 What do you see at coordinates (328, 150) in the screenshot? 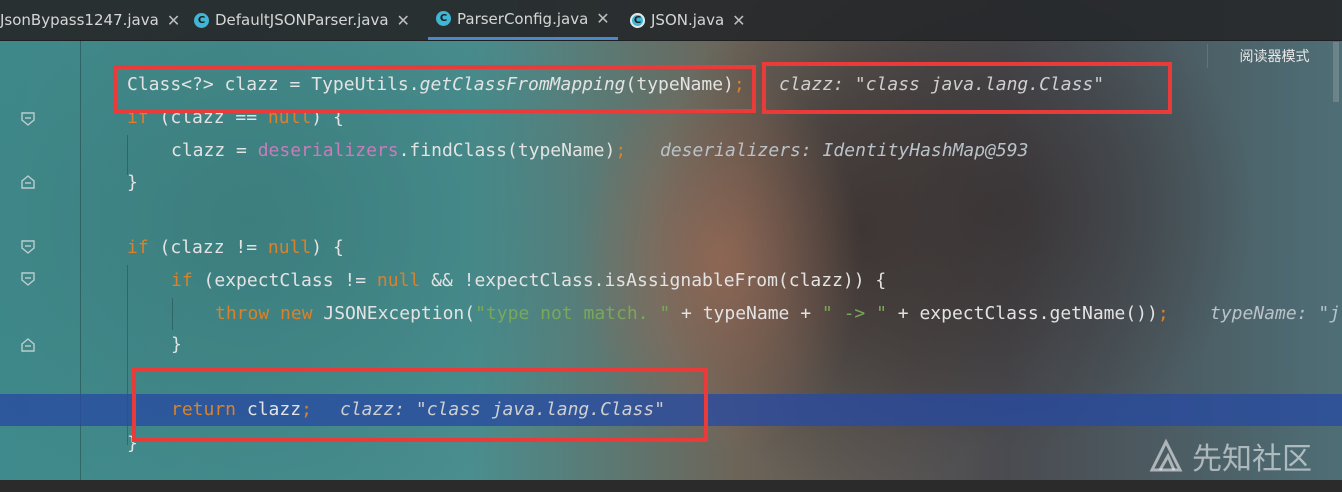
I see `code-token-field: deserializers` at bounding box center [328, 150].